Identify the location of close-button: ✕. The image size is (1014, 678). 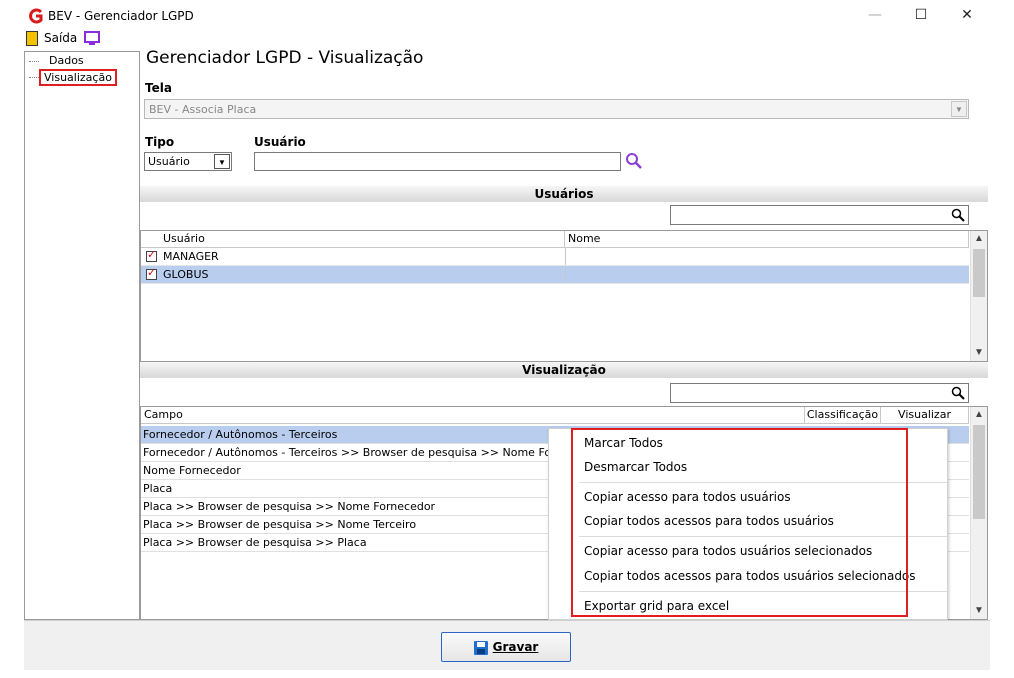
(967, 15).